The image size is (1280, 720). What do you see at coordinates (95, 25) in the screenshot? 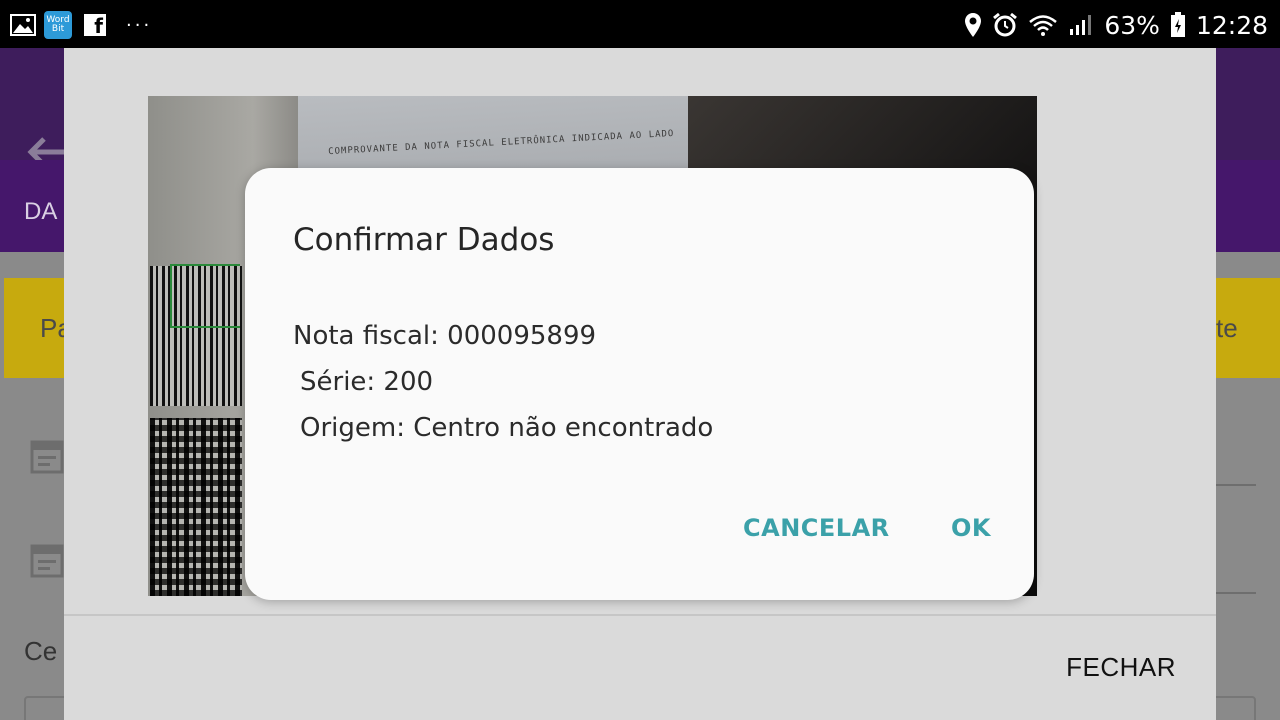
I see `facebook-icon: f` at bounding box center [95, 25].